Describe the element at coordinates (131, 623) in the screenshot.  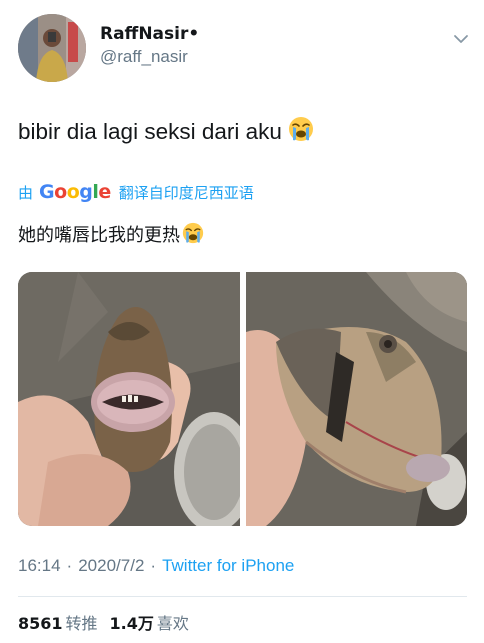
I see `likes-count: 1.4万` at that location.